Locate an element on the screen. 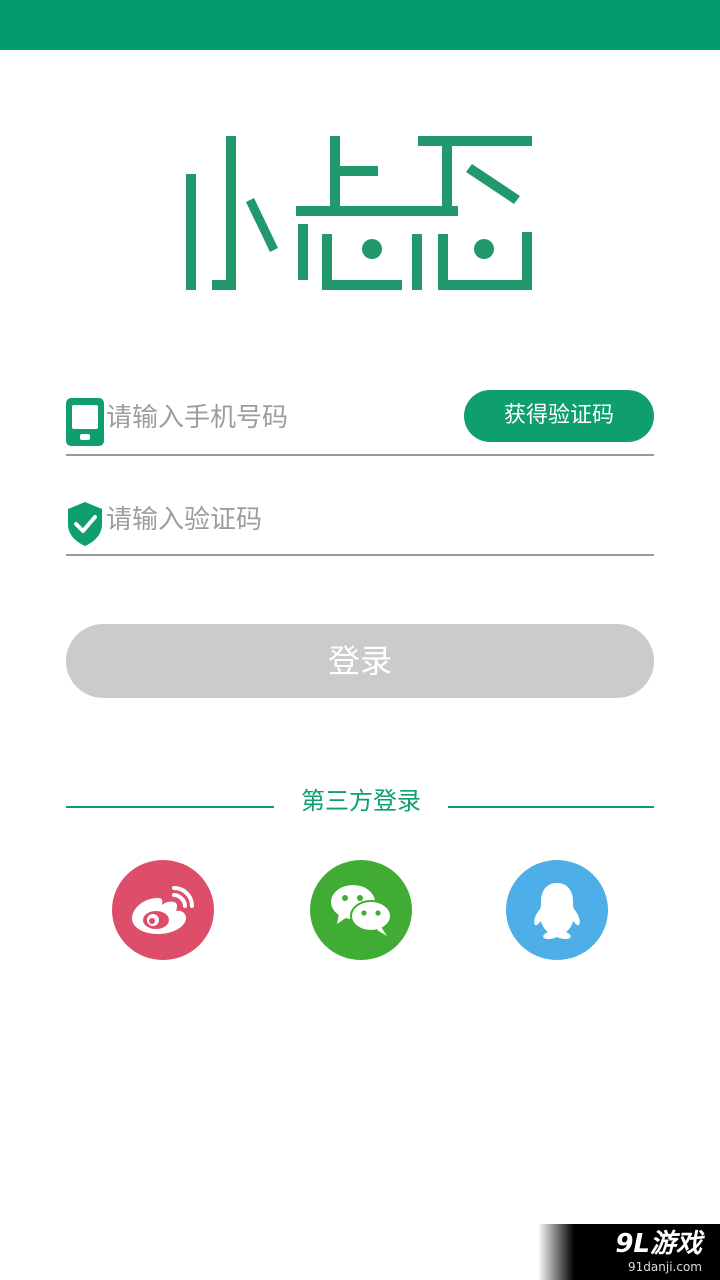 Image resolution: width=720 pixels, height=1280 pixels. wechat-login-button is located at coordinates (361, 910).